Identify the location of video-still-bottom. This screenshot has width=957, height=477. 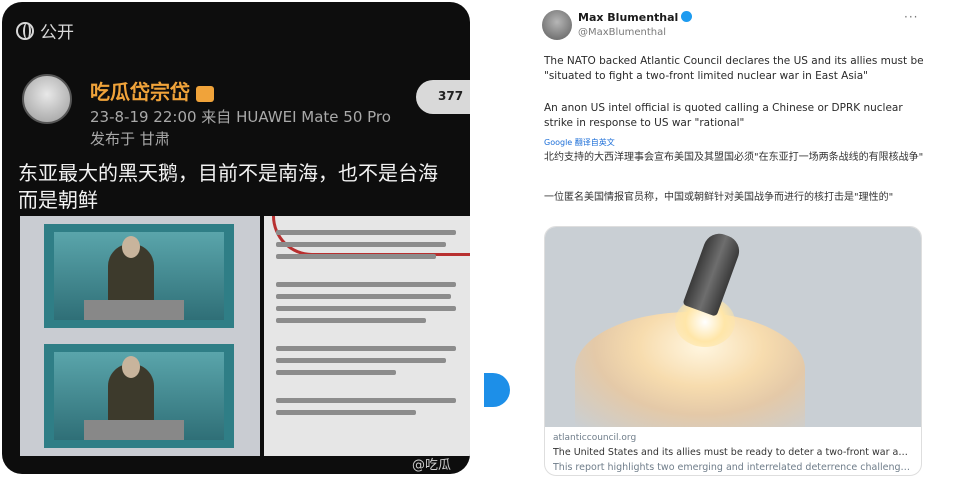
(139, 396).